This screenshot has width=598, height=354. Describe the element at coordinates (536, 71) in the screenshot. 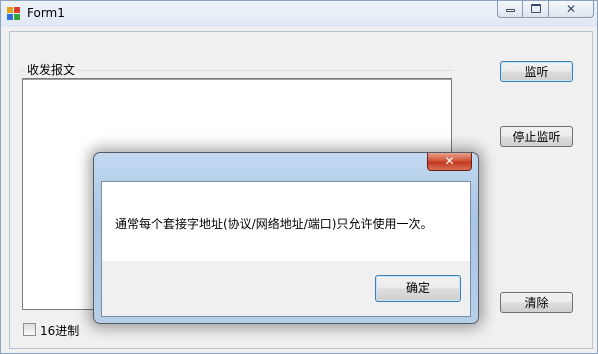

I see `listen-button: 监听` at that location.